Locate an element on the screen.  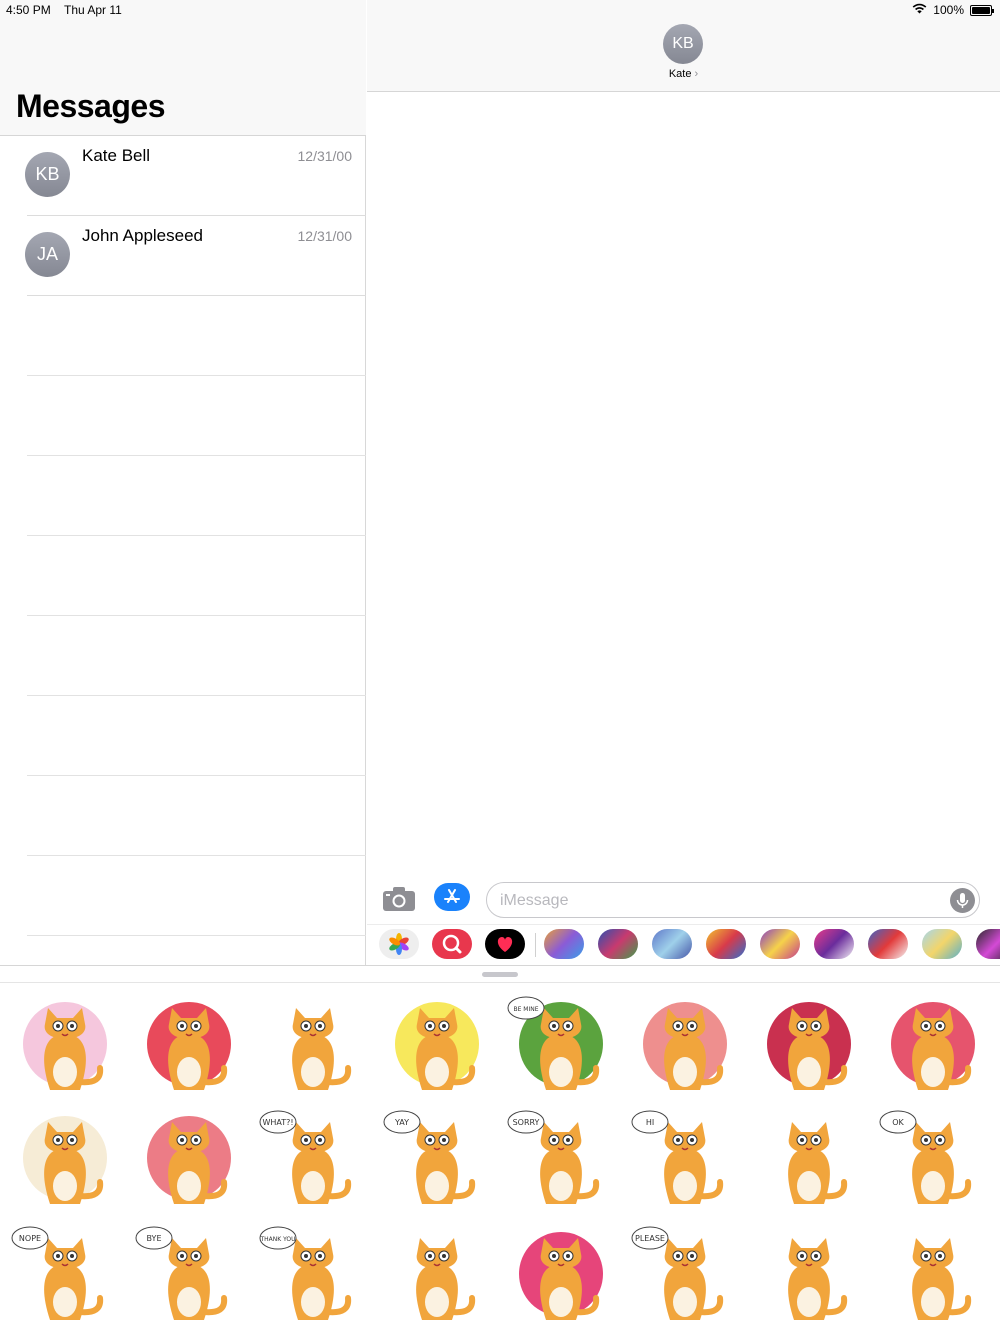
sticker-speech-text: PLEASE is located at coordinates (650, 1238).